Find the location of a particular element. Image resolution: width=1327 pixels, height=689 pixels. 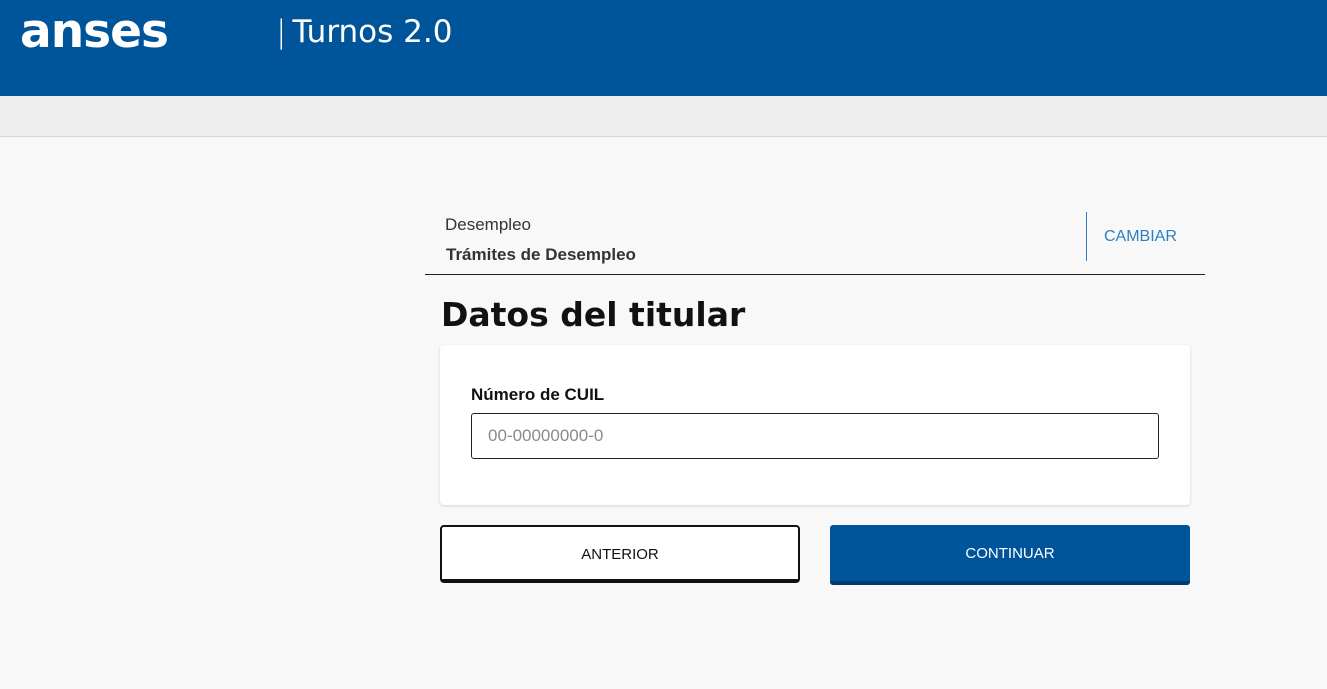

app-title: | Turnos 2.0 is located at coordinates (364, 32).